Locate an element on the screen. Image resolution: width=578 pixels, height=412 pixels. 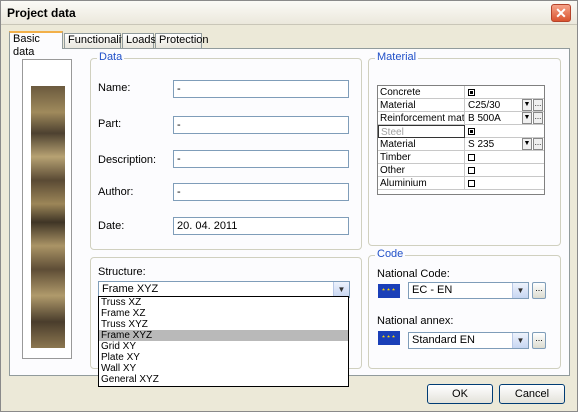
description-label: Description: is located at coordinates (127, 160).